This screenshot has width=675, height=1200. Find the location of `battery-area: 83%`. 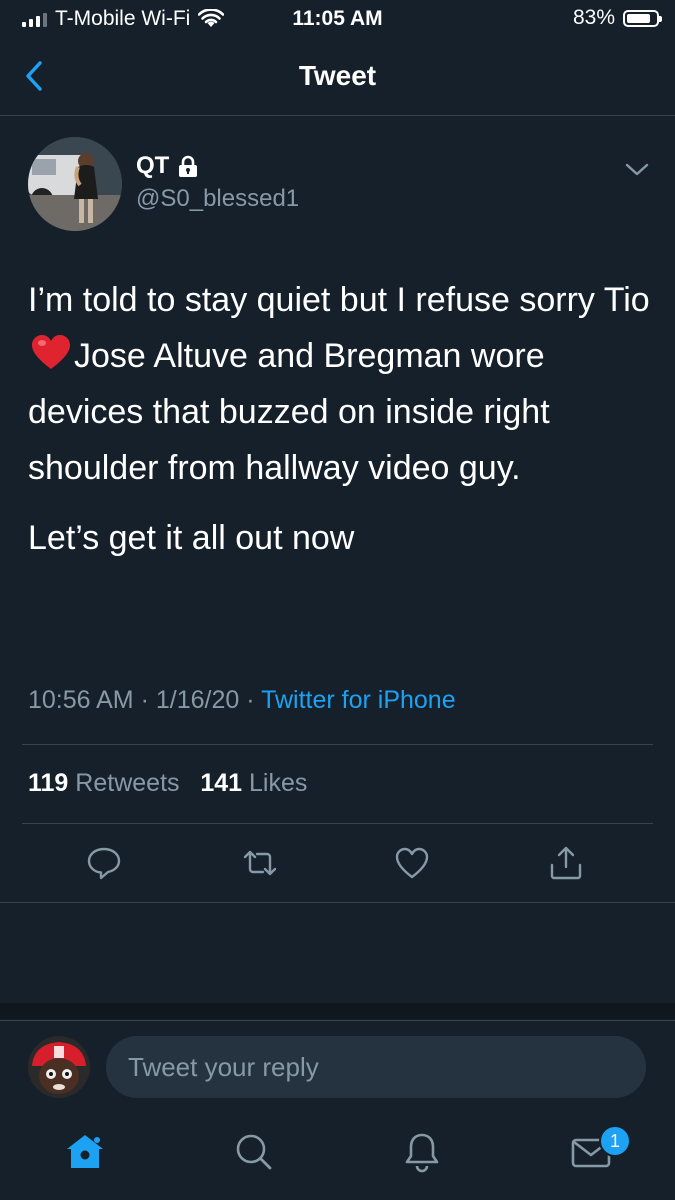

battery-area: 83% is located at coordinates (617, 18).